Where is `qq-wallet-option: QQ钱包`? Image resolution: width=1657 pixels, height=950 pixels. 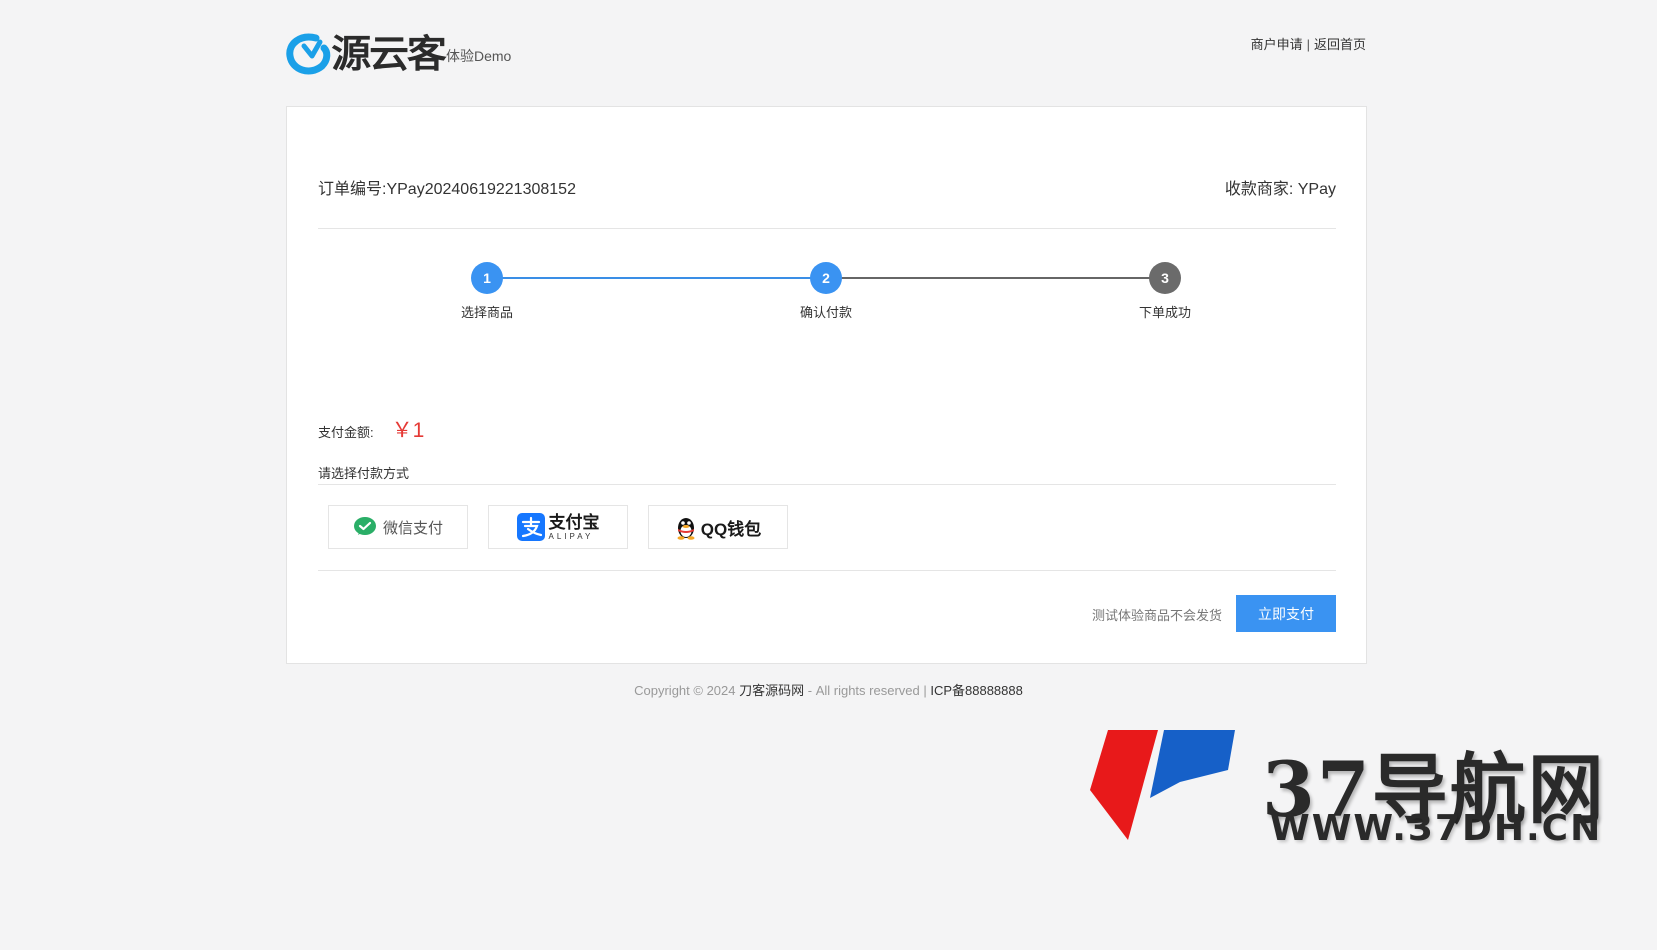
qq-wallet-option: QQ钱包 is located at coordinates (718, 527).